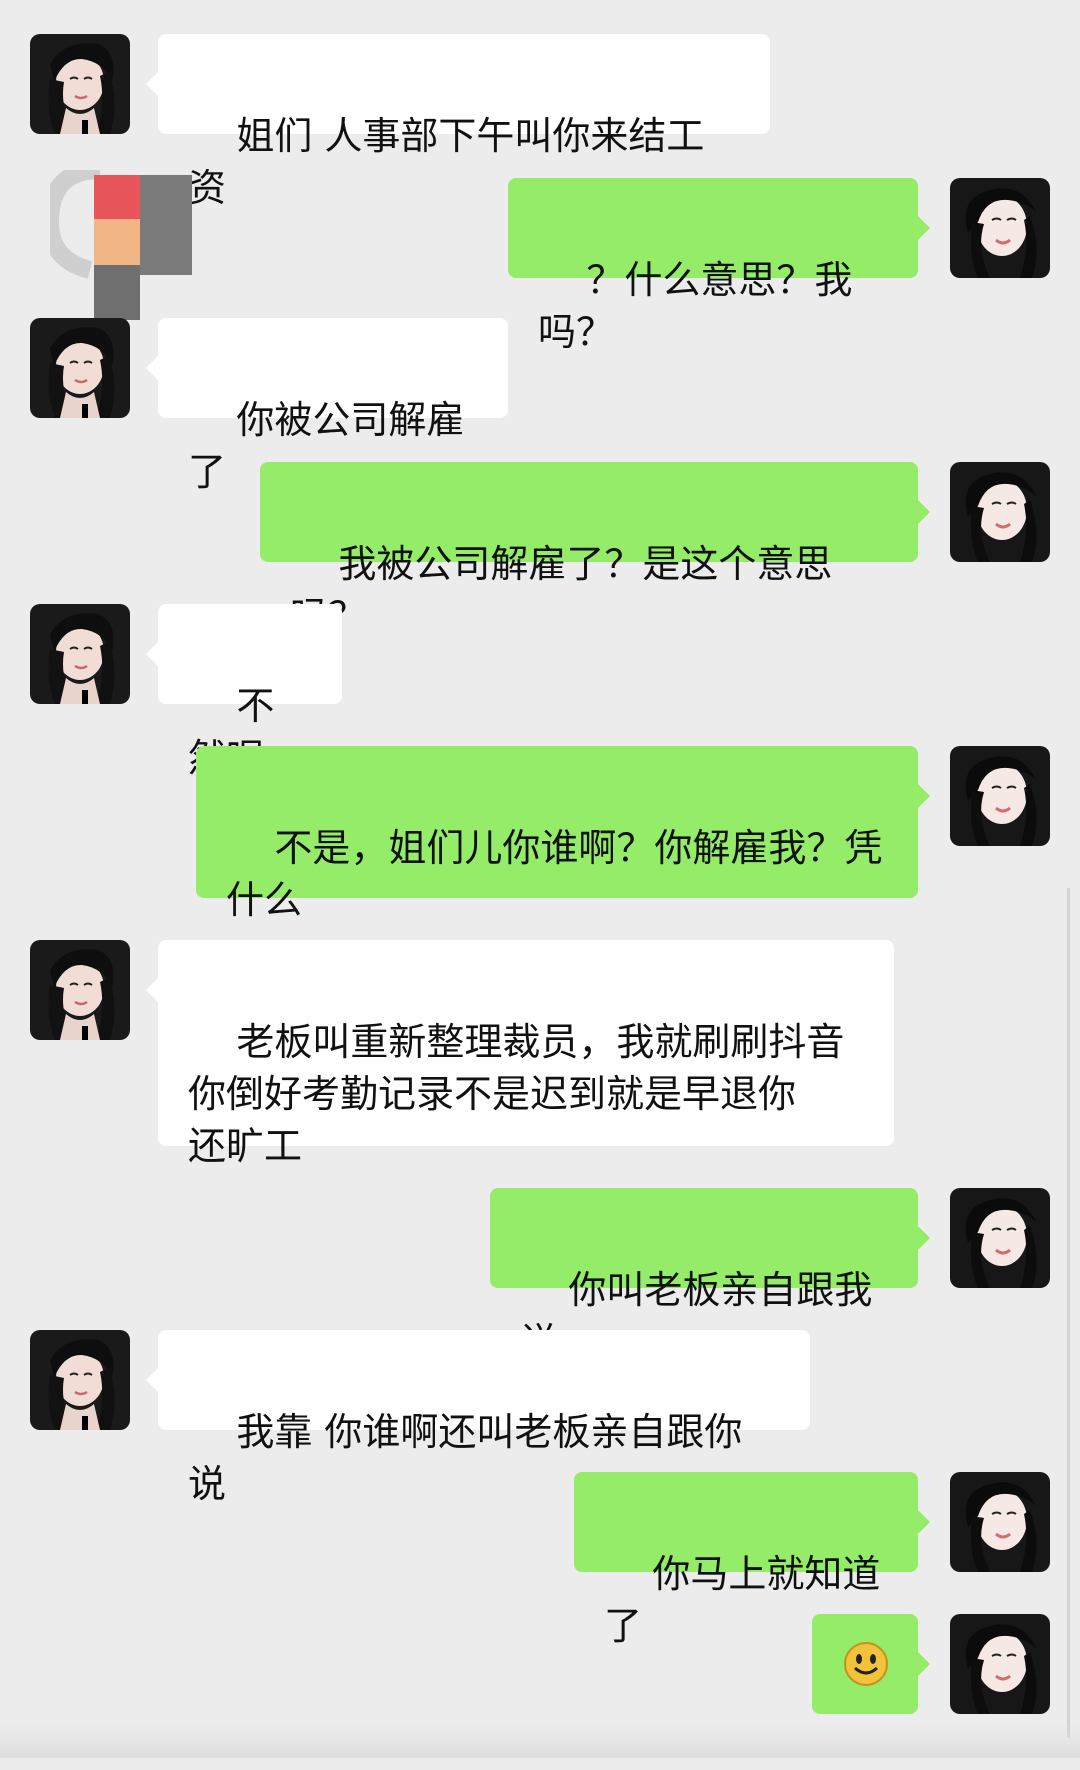  I want to click on emoji-bubble-right, so click(871, 1664).